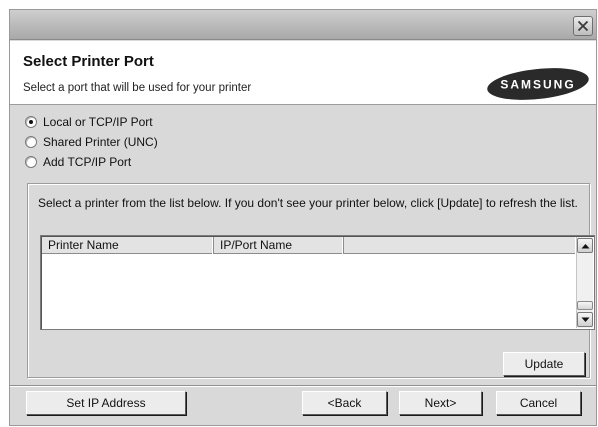 The height and width of the screenshot is (427, 598). Describe the element at coordinates (128, 245) in the screenshot. I see `column-printer-name: Printer Name` at that location.